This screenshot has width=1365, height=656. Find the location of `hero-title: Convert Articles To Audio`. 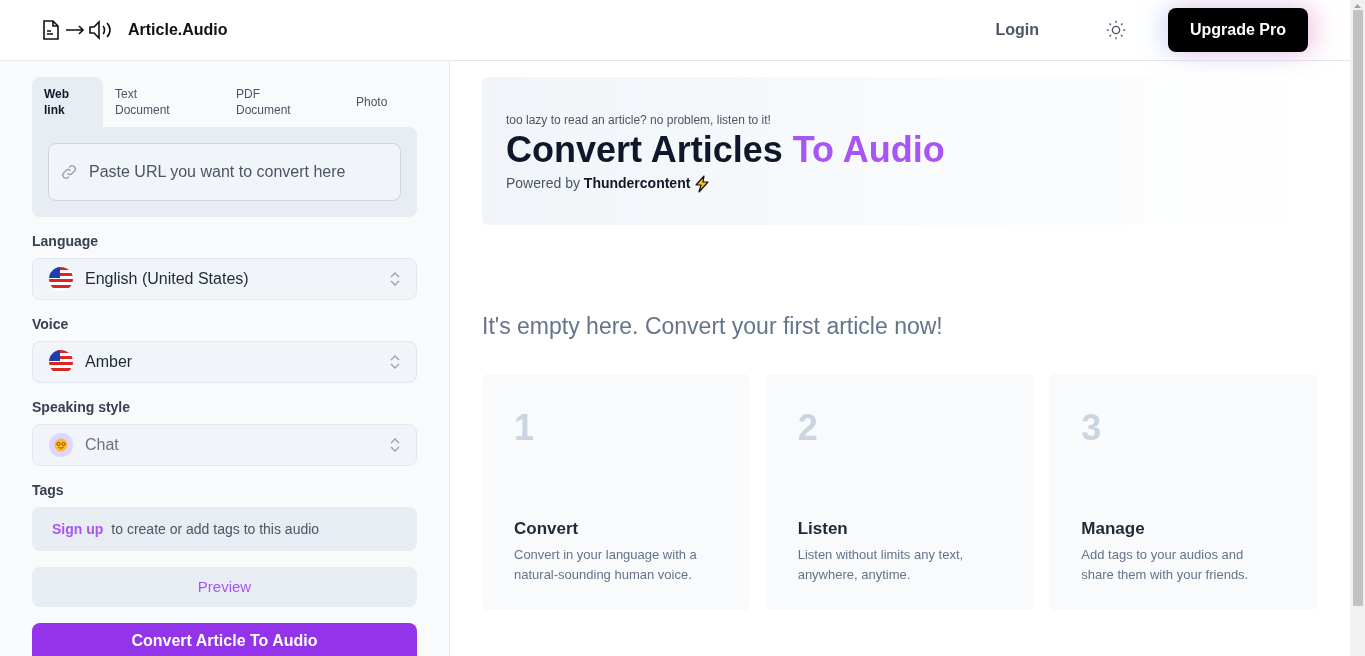

hero-title: Convert Articles To Audio is located at coordinates (726, 150).